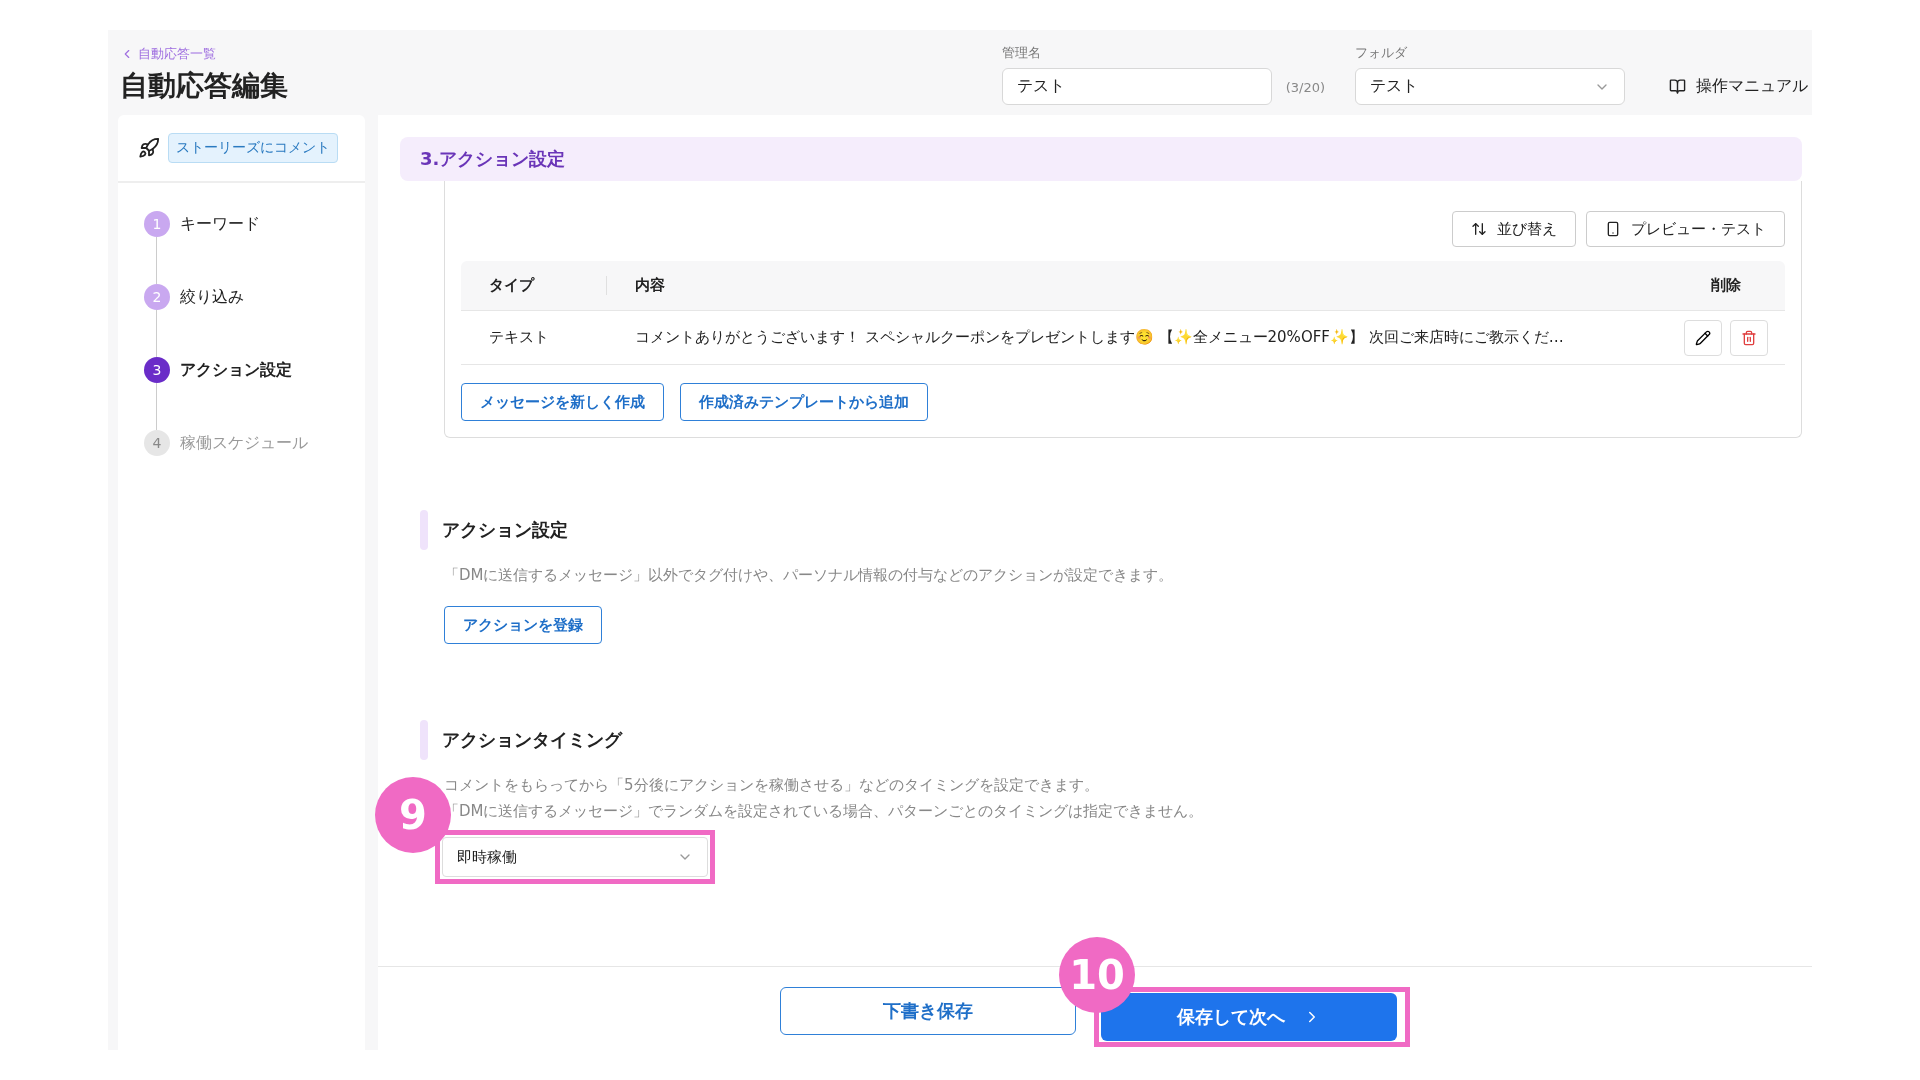 The image size is (1920, 1080). Describe the element at coordinates (149, 148) in the screenshot. I see `rocket-icon` at that location.